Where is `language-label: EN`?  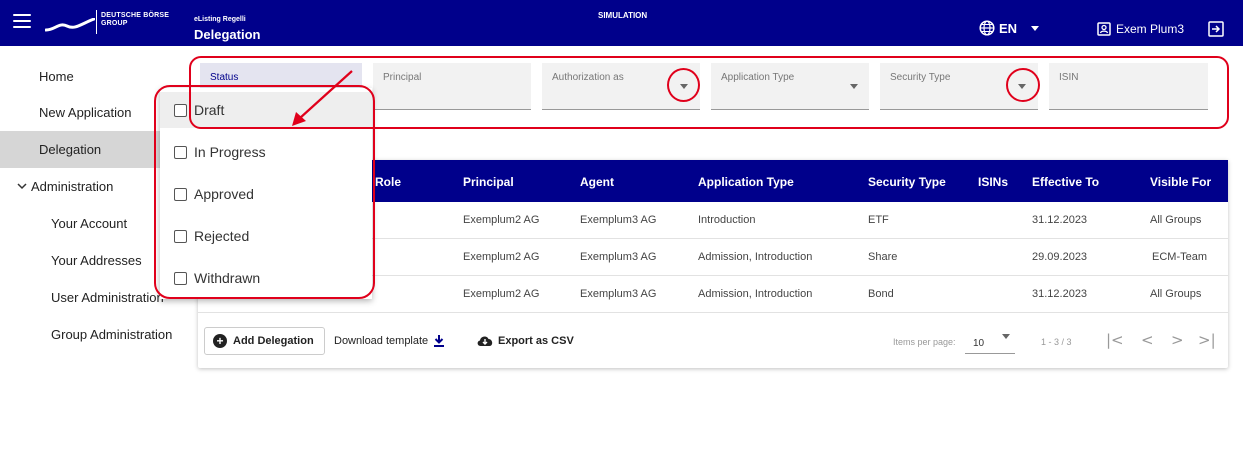 language-label: EN is located at coordinates (1008, 28).